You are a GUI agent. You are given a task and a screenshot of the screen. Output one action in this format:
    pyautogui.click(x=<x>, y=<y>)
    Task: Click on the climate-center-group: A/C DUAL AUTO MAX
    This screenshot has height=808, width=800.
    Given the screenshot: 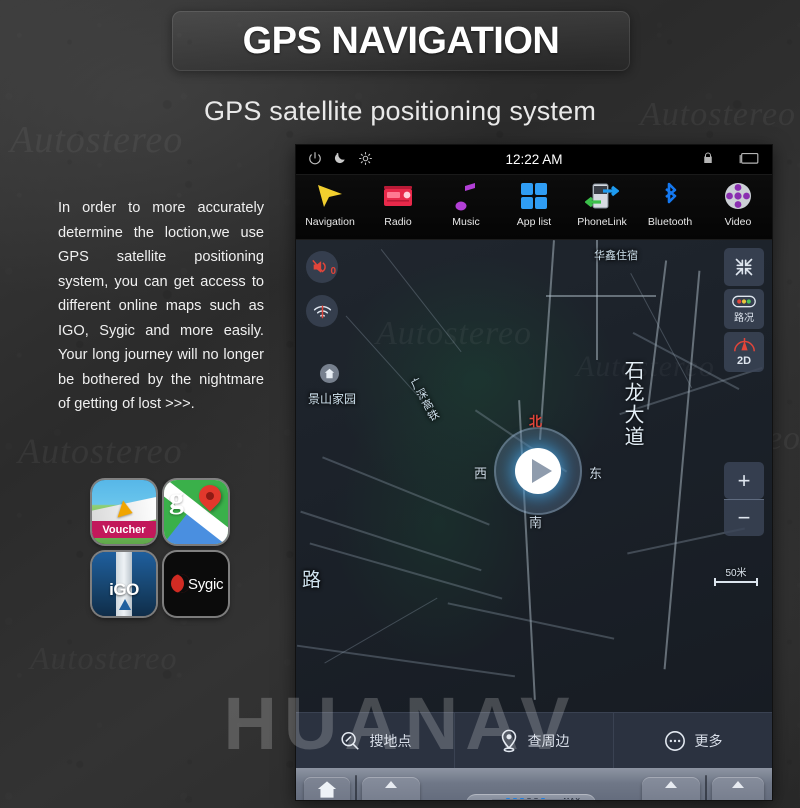 What is the action you would take?
    pyautogui.click(x=531, y=796)
    